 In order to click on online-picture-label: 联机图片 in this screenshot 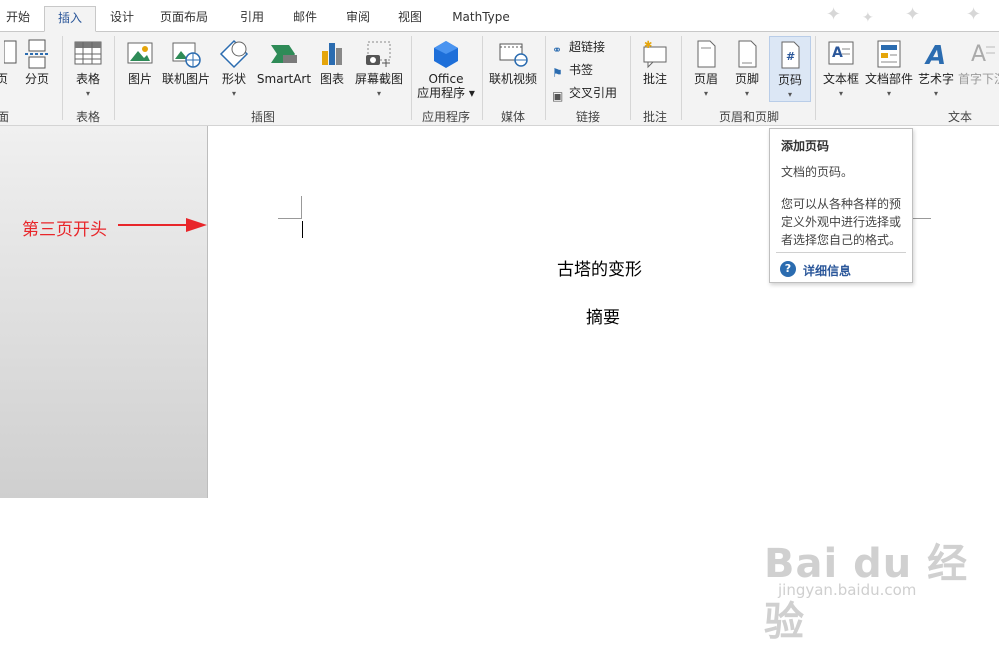, I will do `click(185, 79)`.